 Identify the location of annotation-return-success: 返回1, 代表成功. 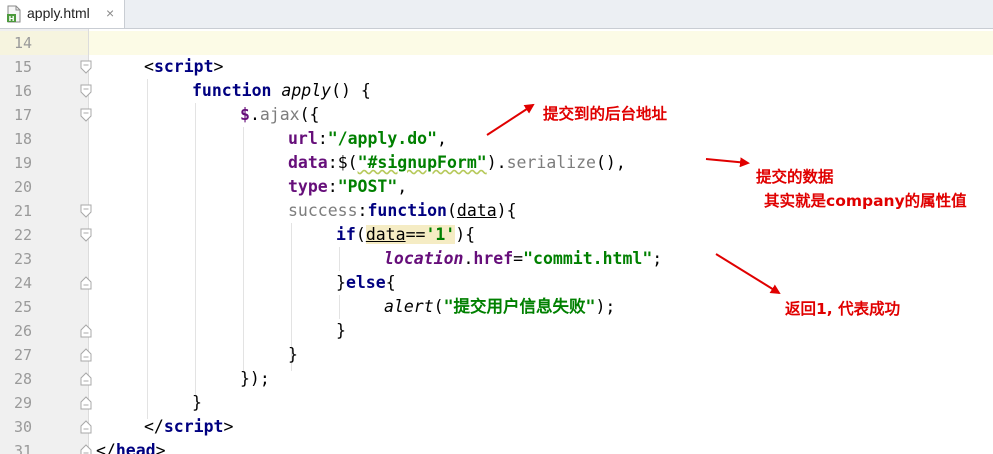
(843, 309).